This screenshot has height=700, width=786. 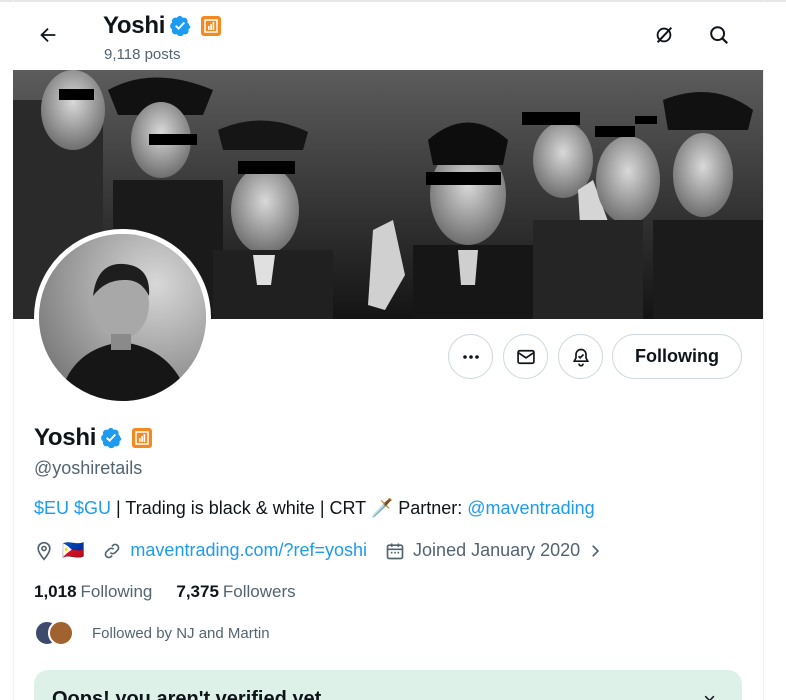 I want to click on header-name: Yoshi, so click(x=134, y=25).